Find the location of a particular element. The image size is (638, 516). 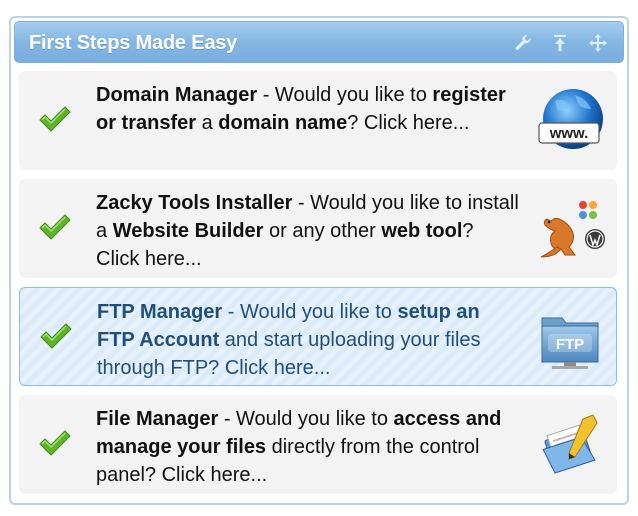

file-manager-title: File Manager is located at coordinates (157, 419).